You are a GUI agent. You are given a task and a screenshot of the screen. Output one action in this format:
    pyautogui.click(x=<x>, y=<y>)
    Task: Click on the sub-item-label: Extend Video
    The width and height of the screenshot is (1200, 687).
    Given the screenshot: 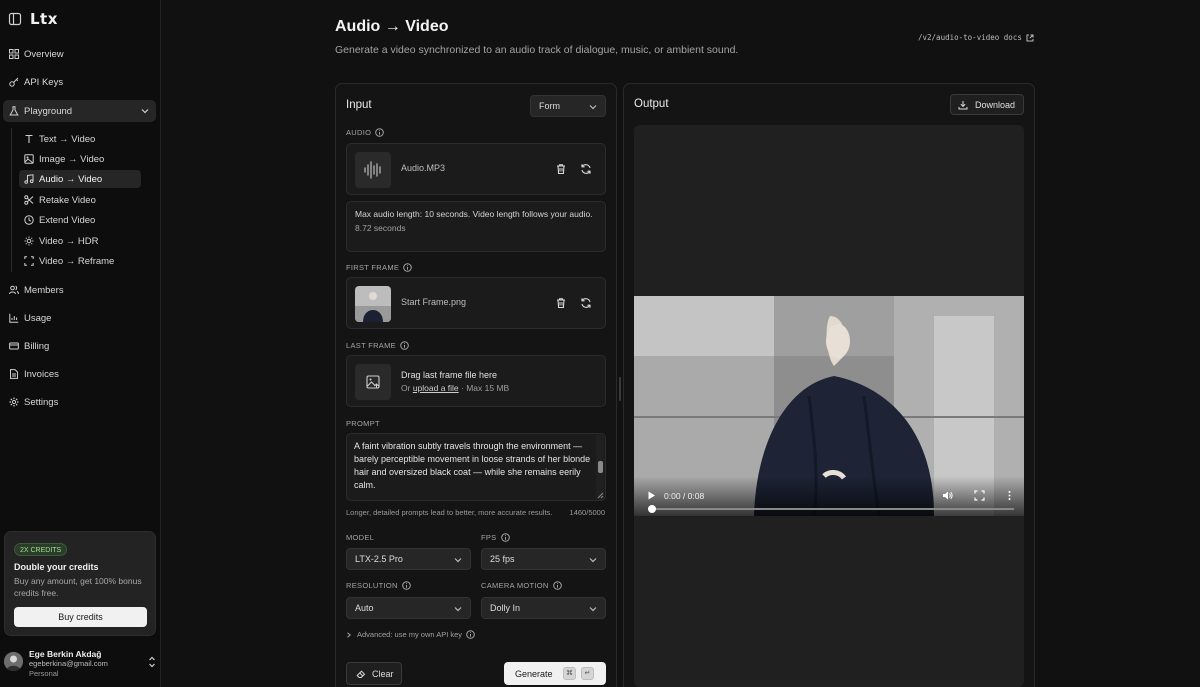 What is the action you would take?
    pyautogui.click(x=67, y=220)
    